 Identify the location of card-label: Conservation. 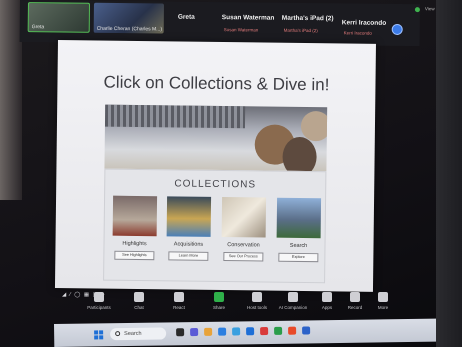
(243, 245).